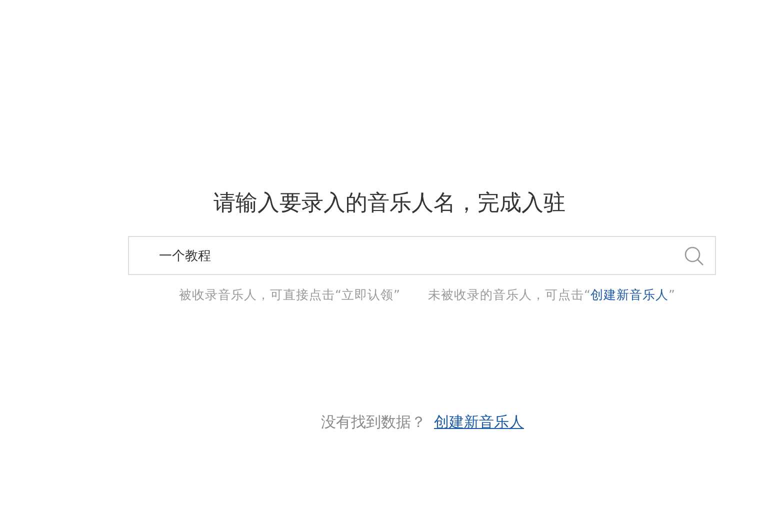 The image size is (779, 512). What do you see at coordinates (551, 295) in the screenshot?
I see `hint-text: 未被收录的音乐人，可点击“创建新音乐人”` at bounding box center [551, 295].